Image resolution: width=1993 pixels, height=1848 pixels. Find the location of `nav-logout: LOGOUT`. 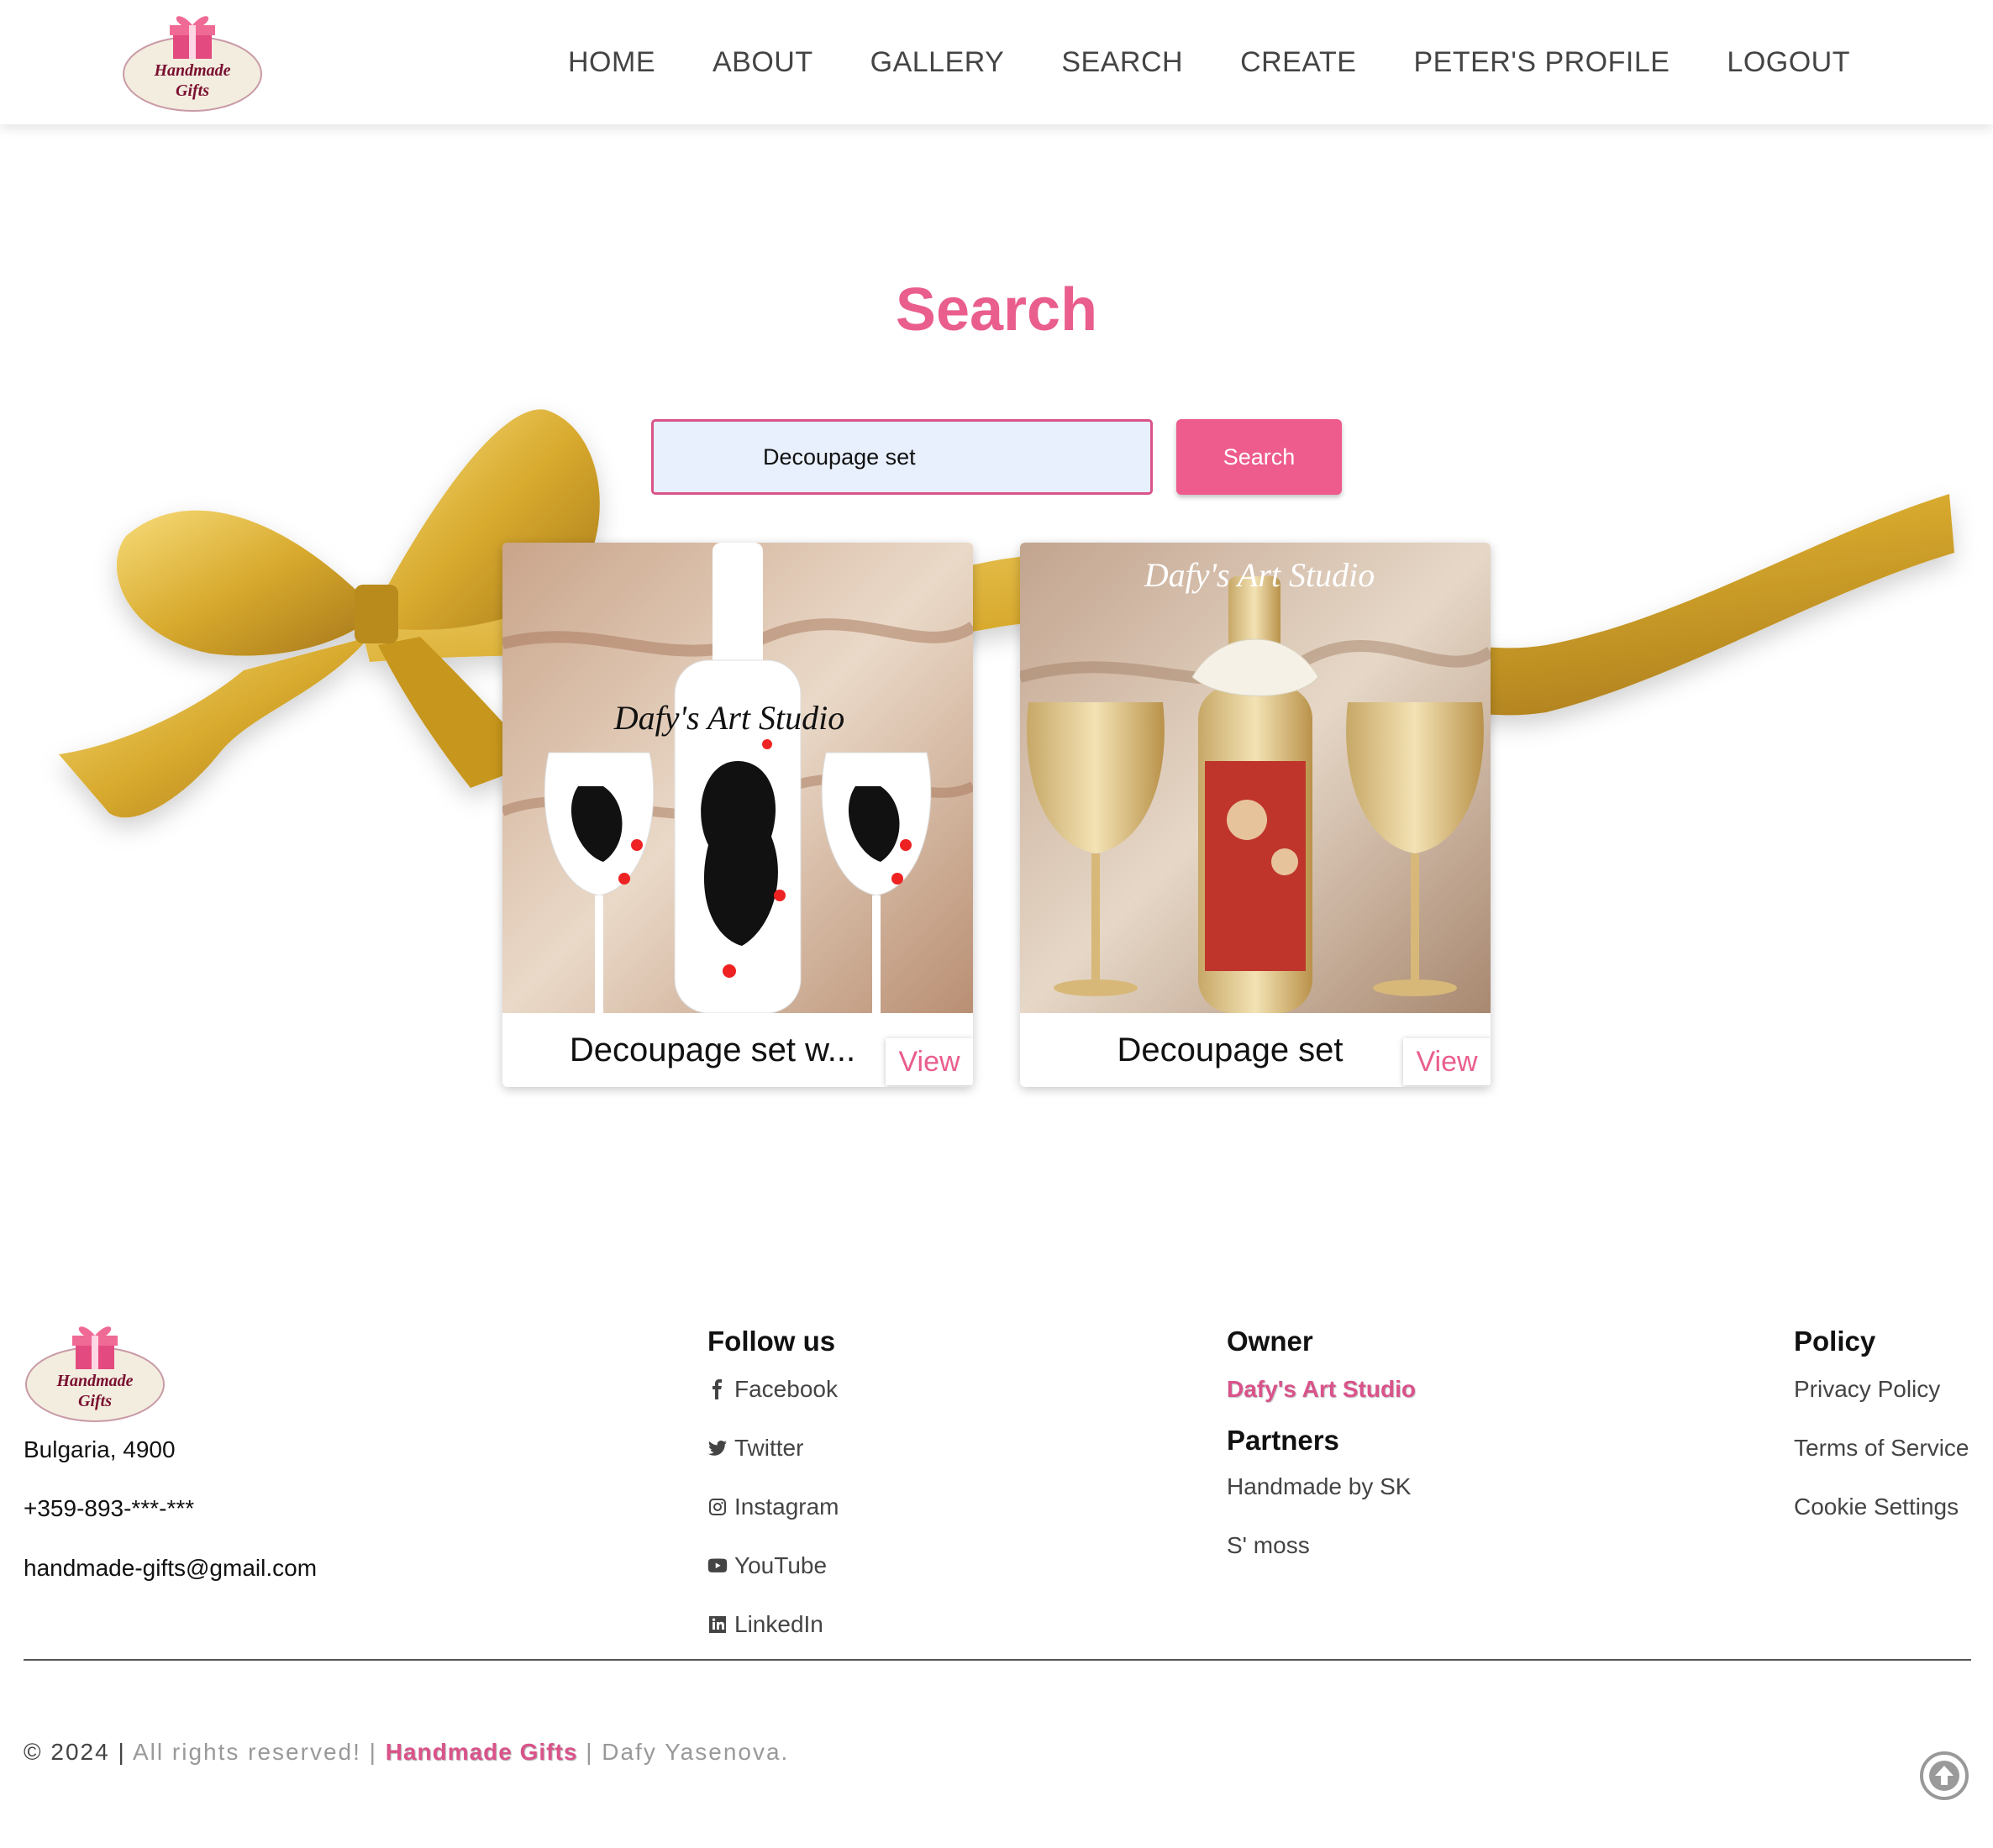

nav-logout: LOGOUT is located at coordinates (1788, 62).